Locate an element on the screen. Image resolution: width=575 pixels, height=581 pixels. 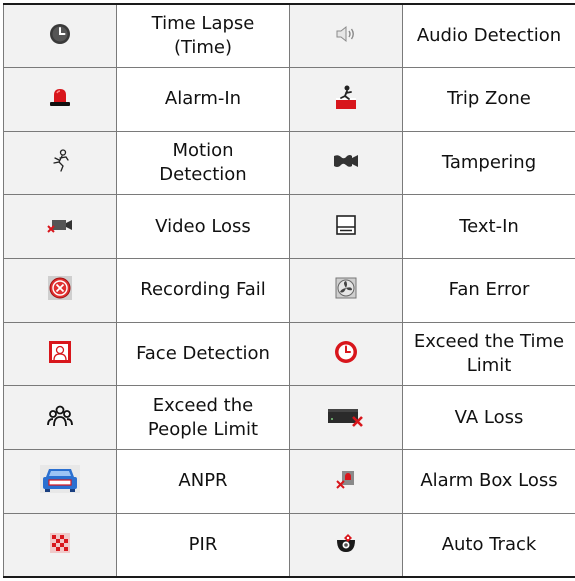
car-plate-icon is located at coordinates (60, 481).